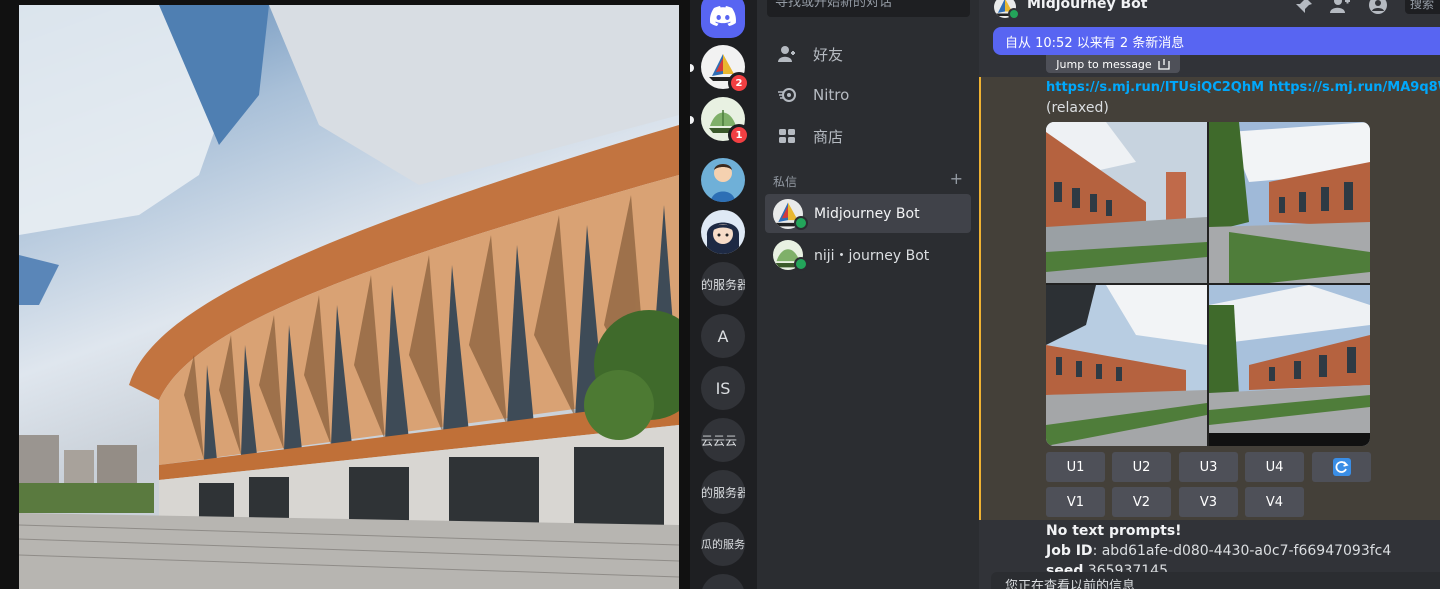 This screenshot has height=589, width=1440. Describe the element at coordinates (1104, 64) in the screenshot. I see `jump-label: Jump to message` at that location.